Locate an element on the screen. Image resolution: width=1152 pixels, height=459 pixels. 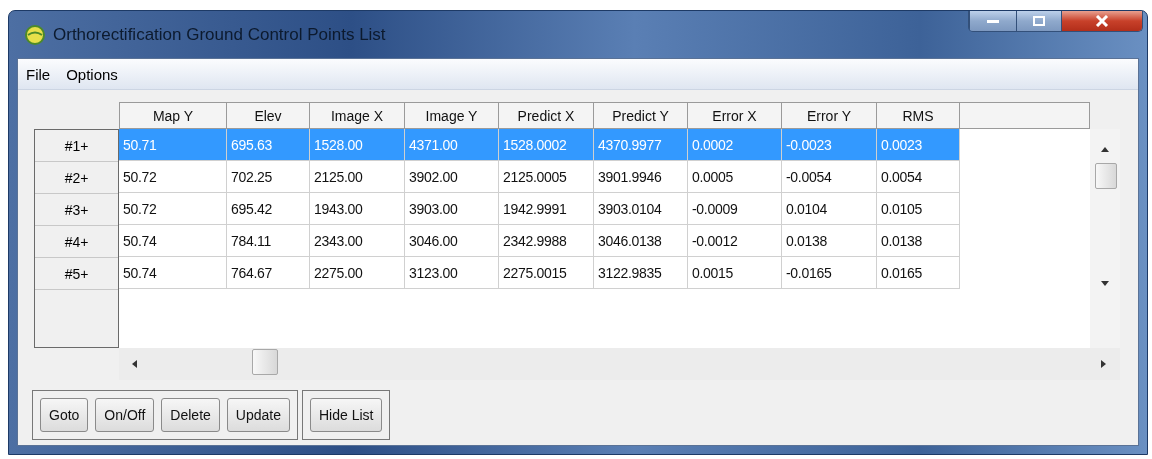
scroll-down-icon is located at coordinates (1105, 283).